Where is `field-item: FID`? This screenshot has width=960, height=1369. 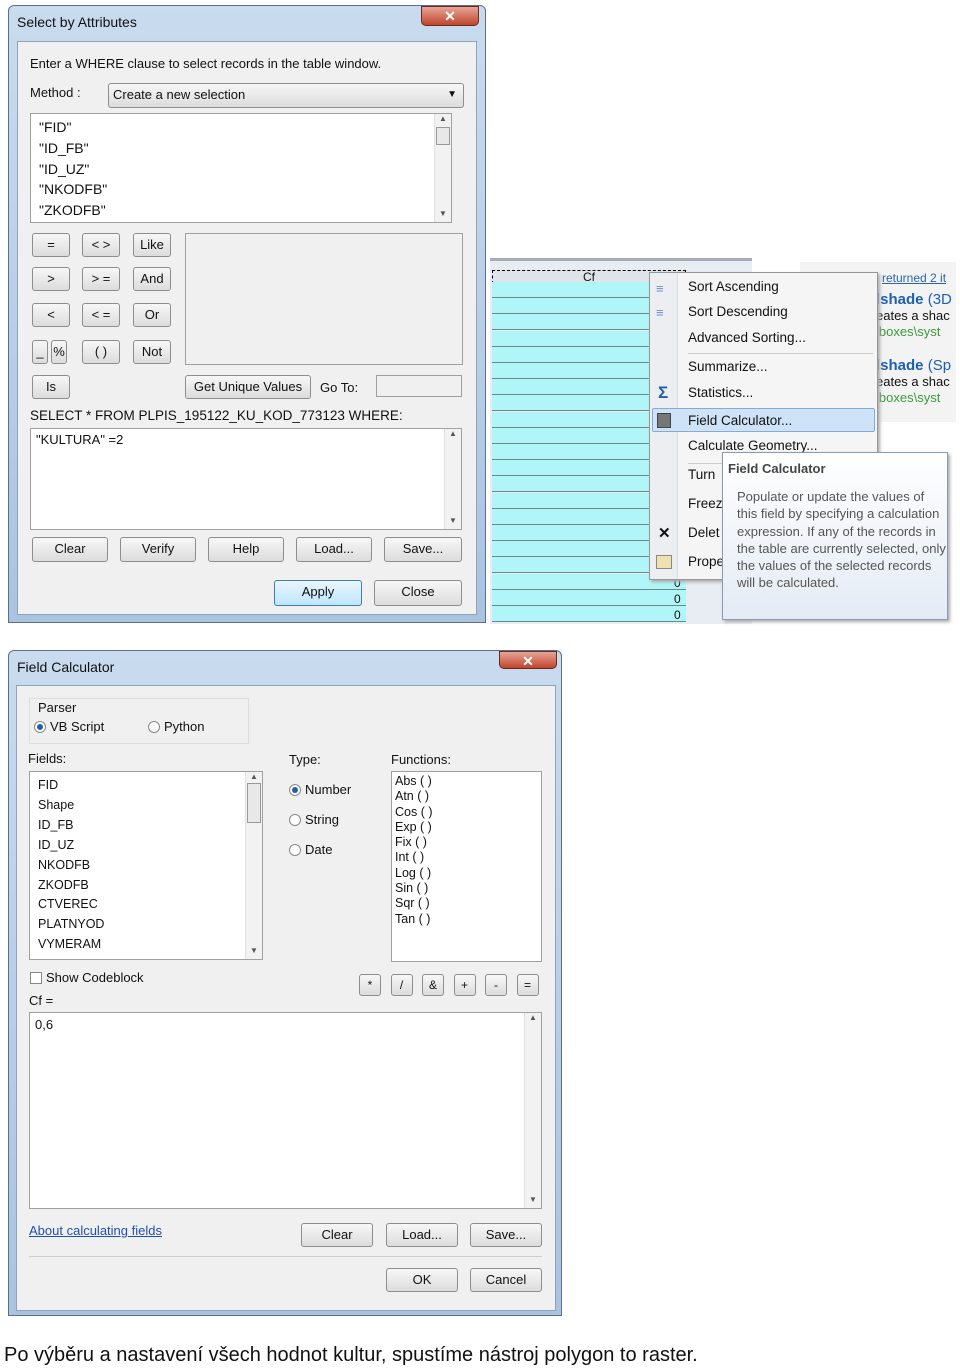
field-item: FID is located at coordinates (146, 786).